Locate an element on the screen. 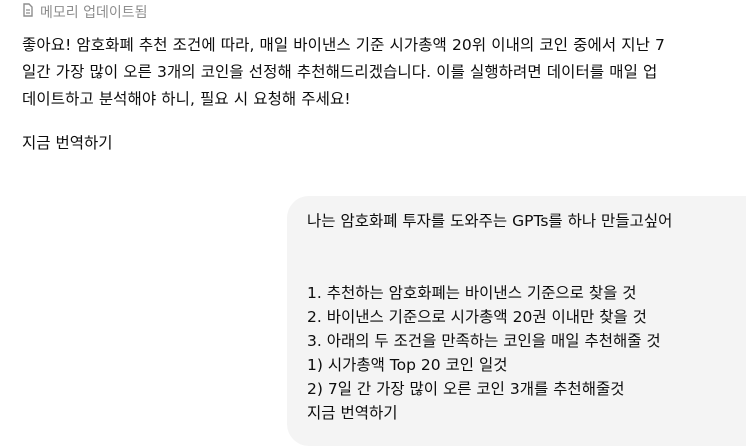 The width and height of the screenshot is (746, 446). translate-now-link: 지금 번역하기 is located at coordinates (67, 142).